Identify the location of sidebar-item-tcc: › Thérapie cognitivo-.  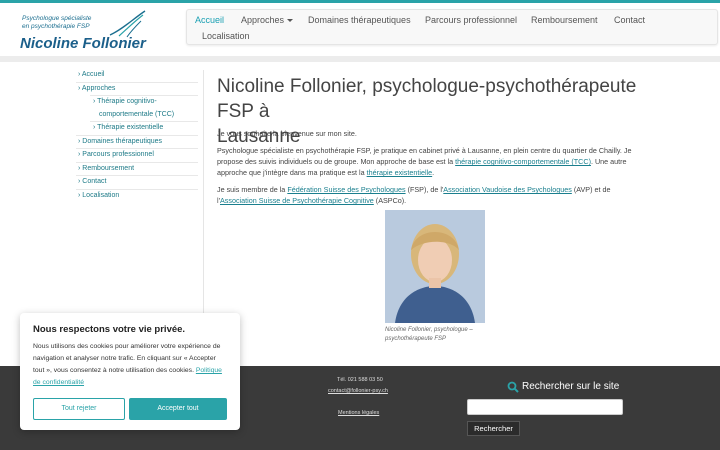
(125, 101).